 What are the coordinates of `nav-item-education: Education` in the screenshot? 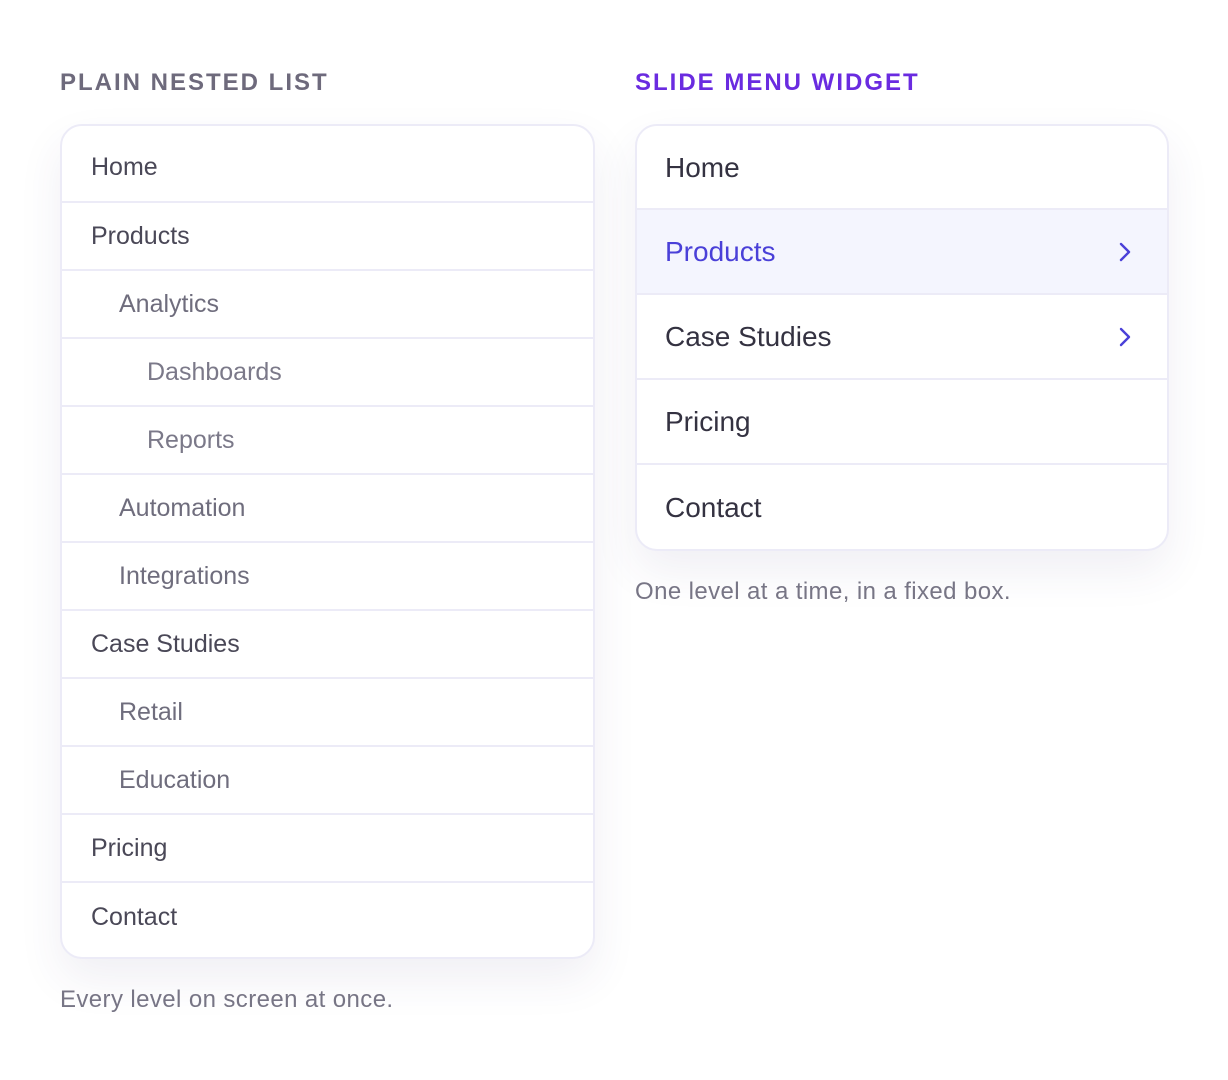 It's located at (327, 781).